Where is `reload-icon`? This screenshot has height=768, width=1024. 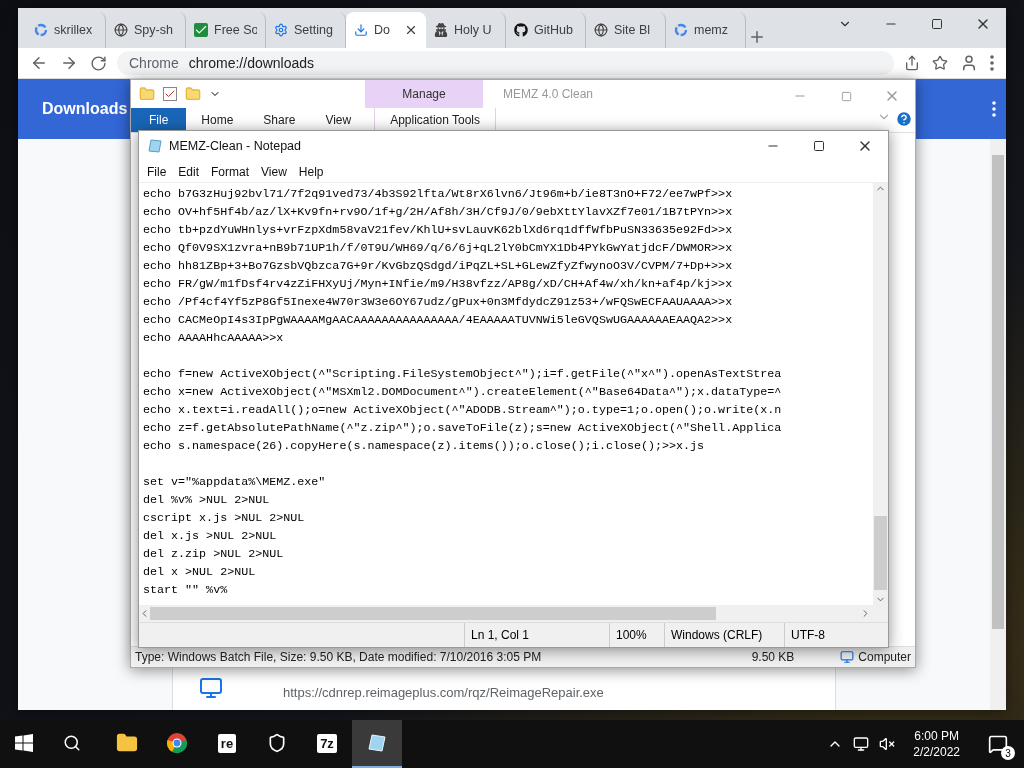
reload-icon is located at coordinates (98, 63).